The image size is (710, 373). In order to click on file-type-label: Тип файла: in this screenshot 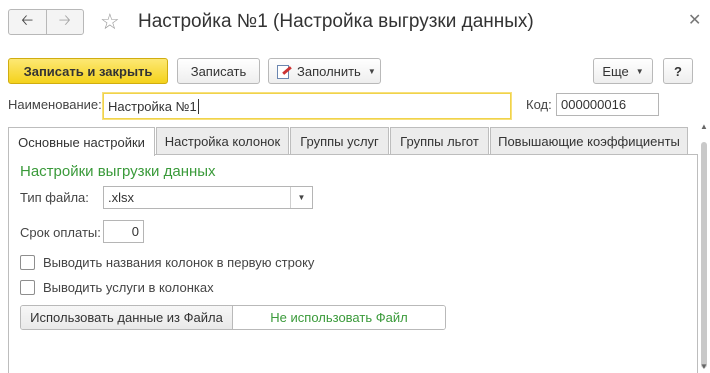, I will do `click(54, 197)`.